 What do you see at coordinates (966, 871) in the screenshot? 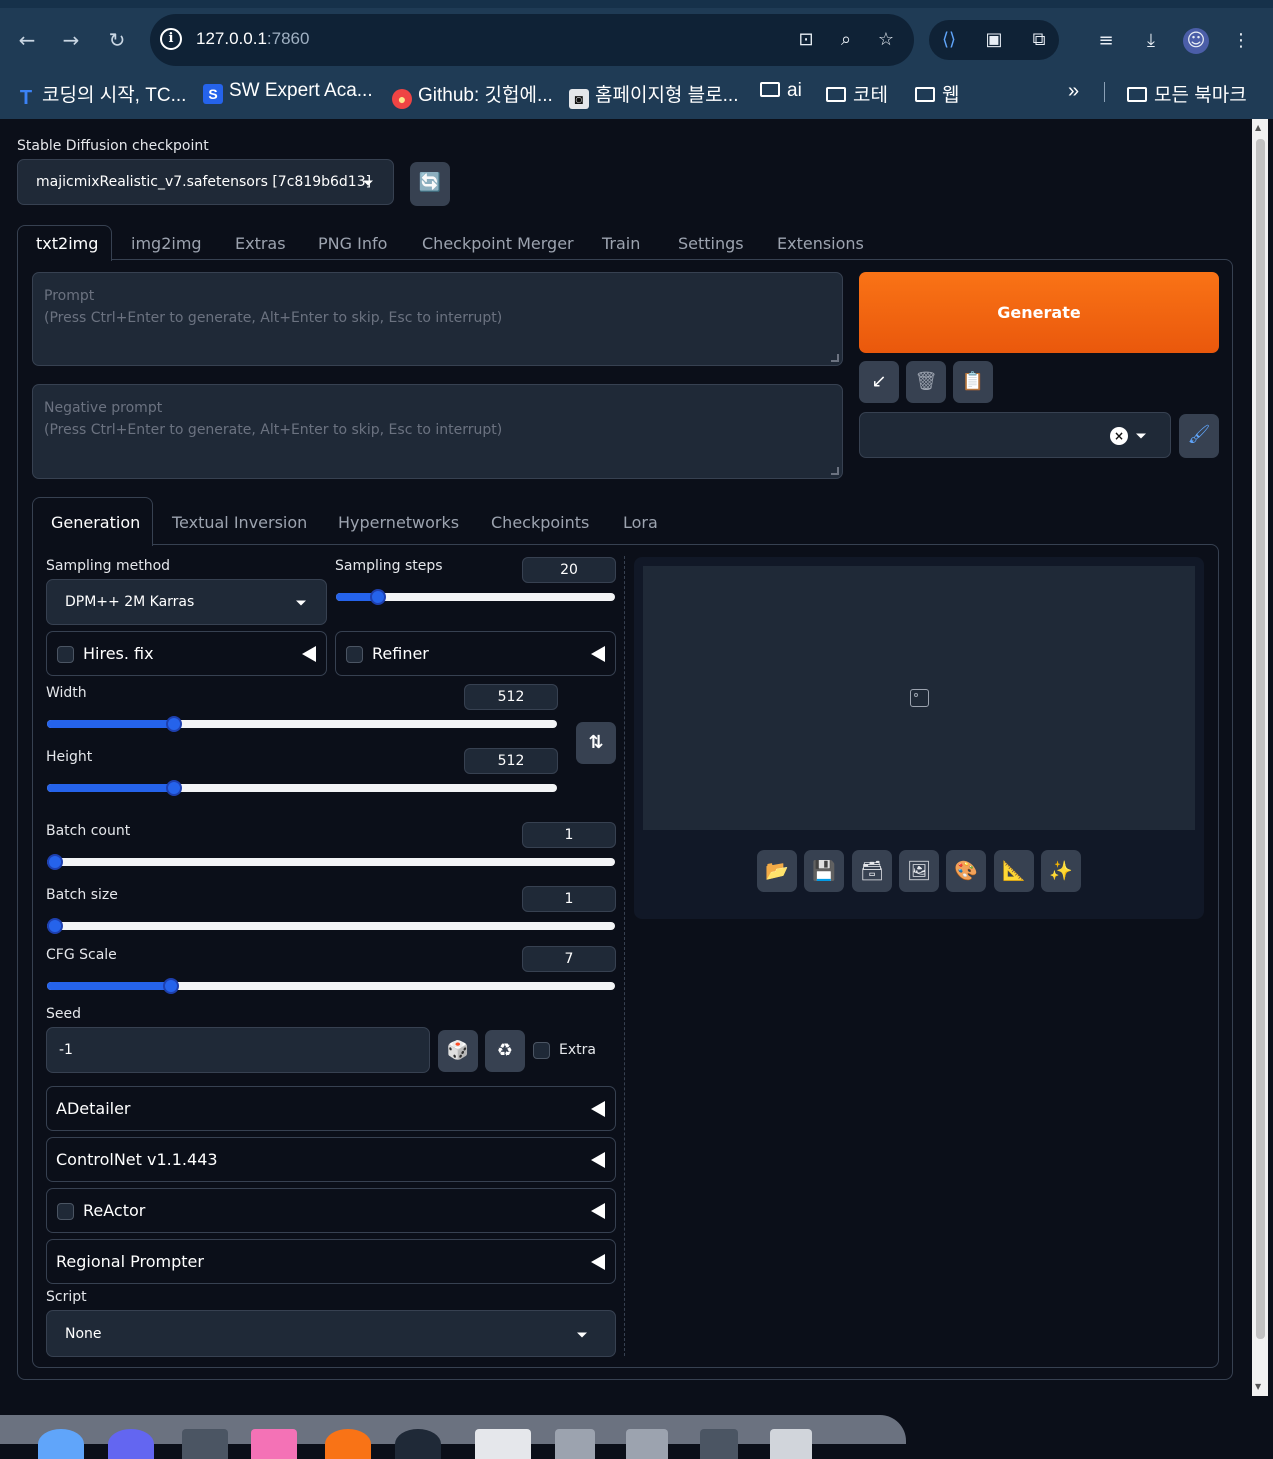
I see `send-to-inpaint-icon: 🎨` at bounding box center [966, 871].